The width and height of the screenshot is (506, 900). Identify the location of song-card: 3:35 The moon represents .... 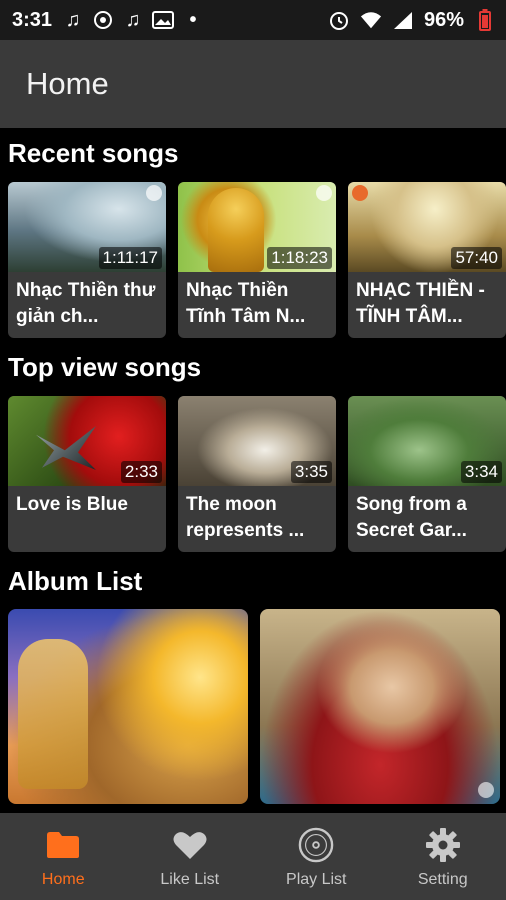
(257, 474).